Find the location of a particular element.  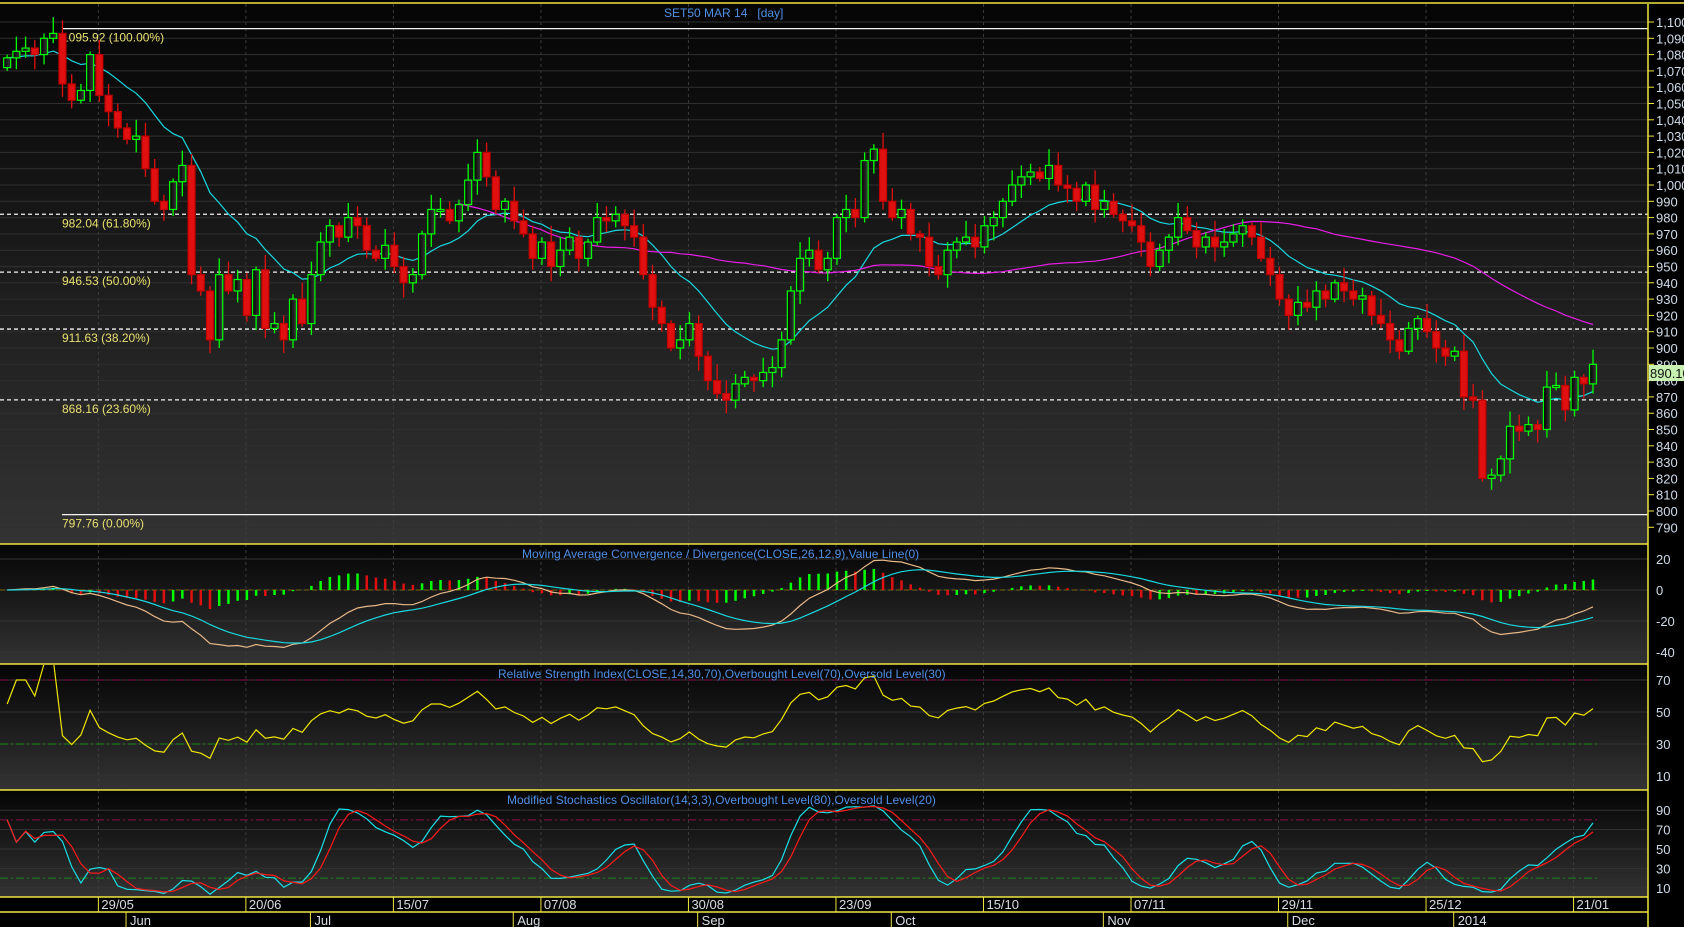

price-tick-label: 930 is located at coordinates (1667, 299).